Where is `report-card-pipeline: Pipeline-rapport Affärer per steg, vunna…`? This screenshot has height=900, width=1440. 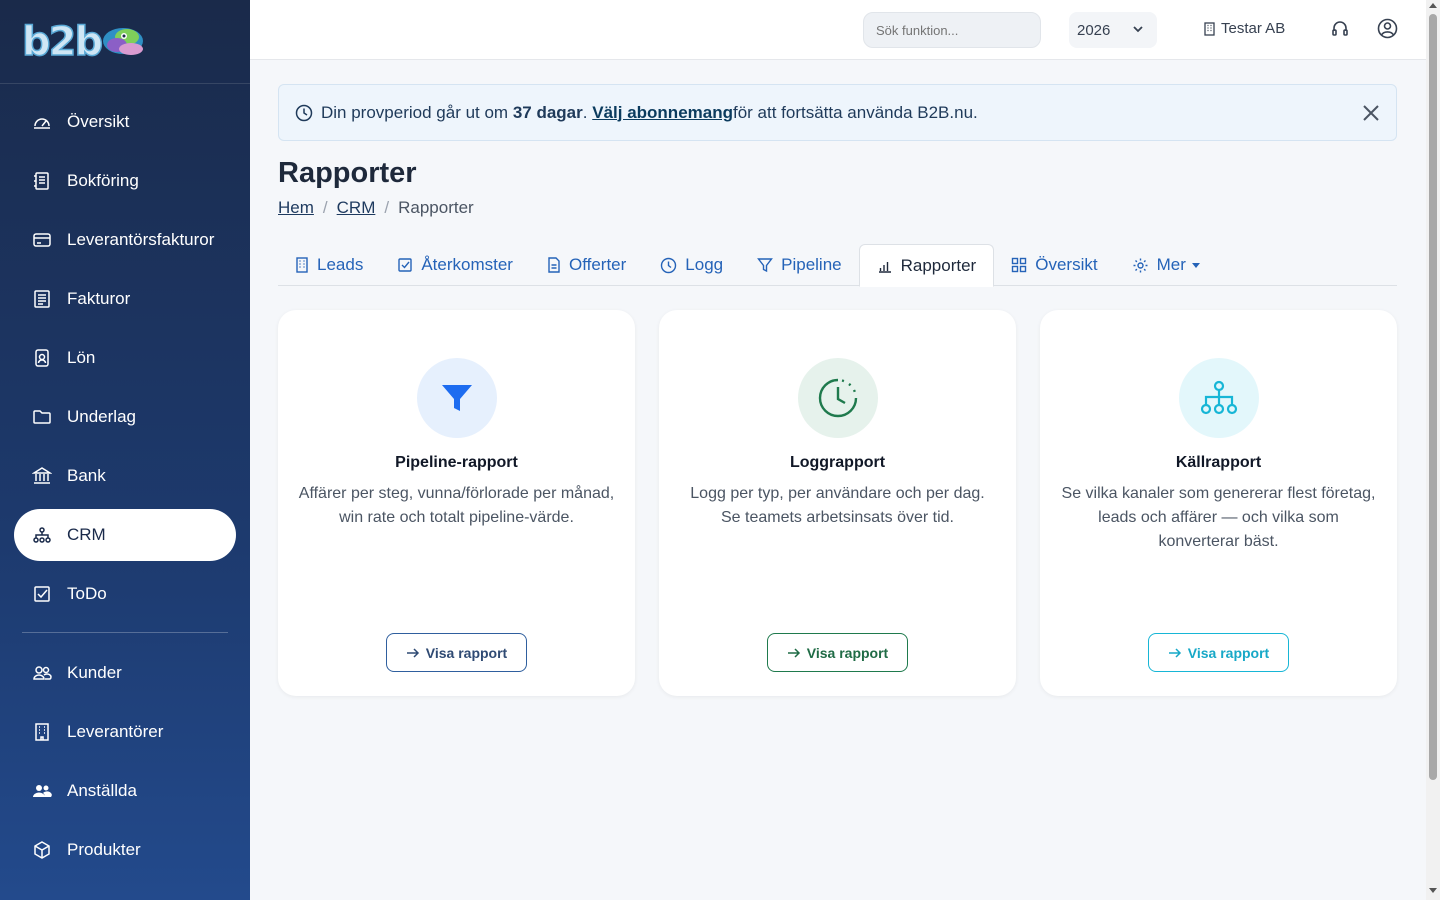 report-card-pipeline: Pipeline-rapport Affärer per steg, vunna… is located at coordinates (456, 503).